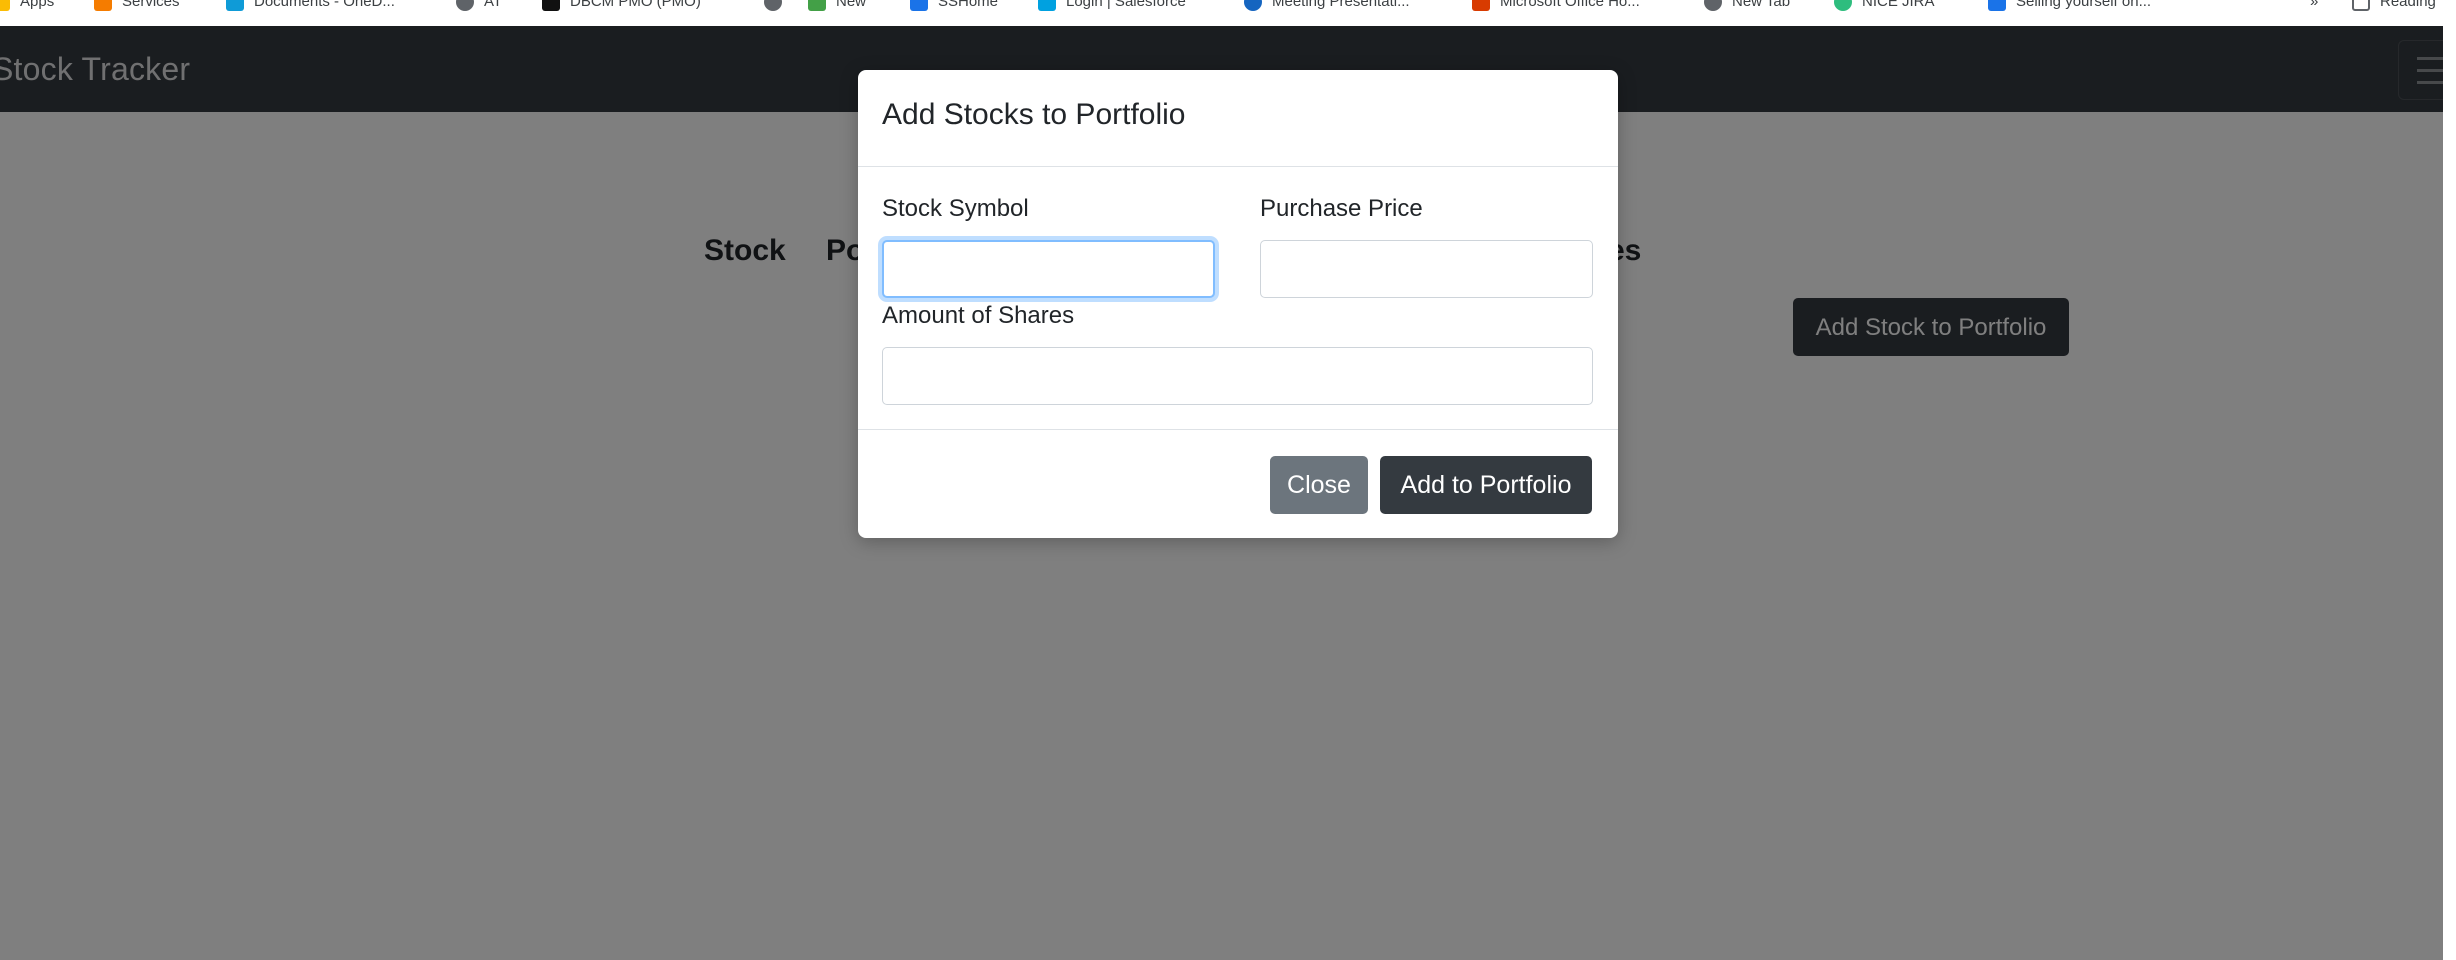  What do you see at coordinates (1486, 485) in the screenshot?
I see `add-to-portfolio-button: Add to Portfolio` at bounding box center [1486, 485].